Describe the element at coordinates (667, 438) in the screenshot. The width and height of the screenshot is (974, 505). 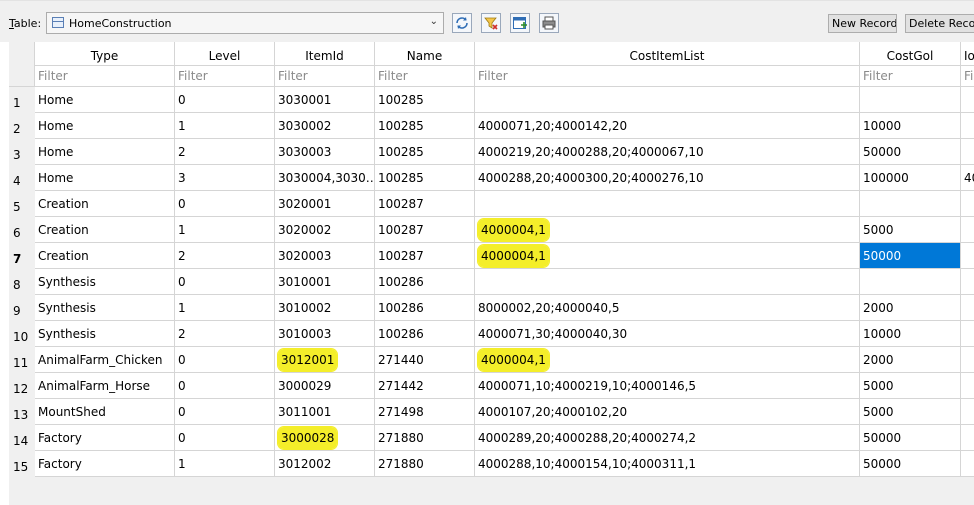
I see `cell-costitemlist: 4000289,20;4000288,20;4000274,2` at that location.